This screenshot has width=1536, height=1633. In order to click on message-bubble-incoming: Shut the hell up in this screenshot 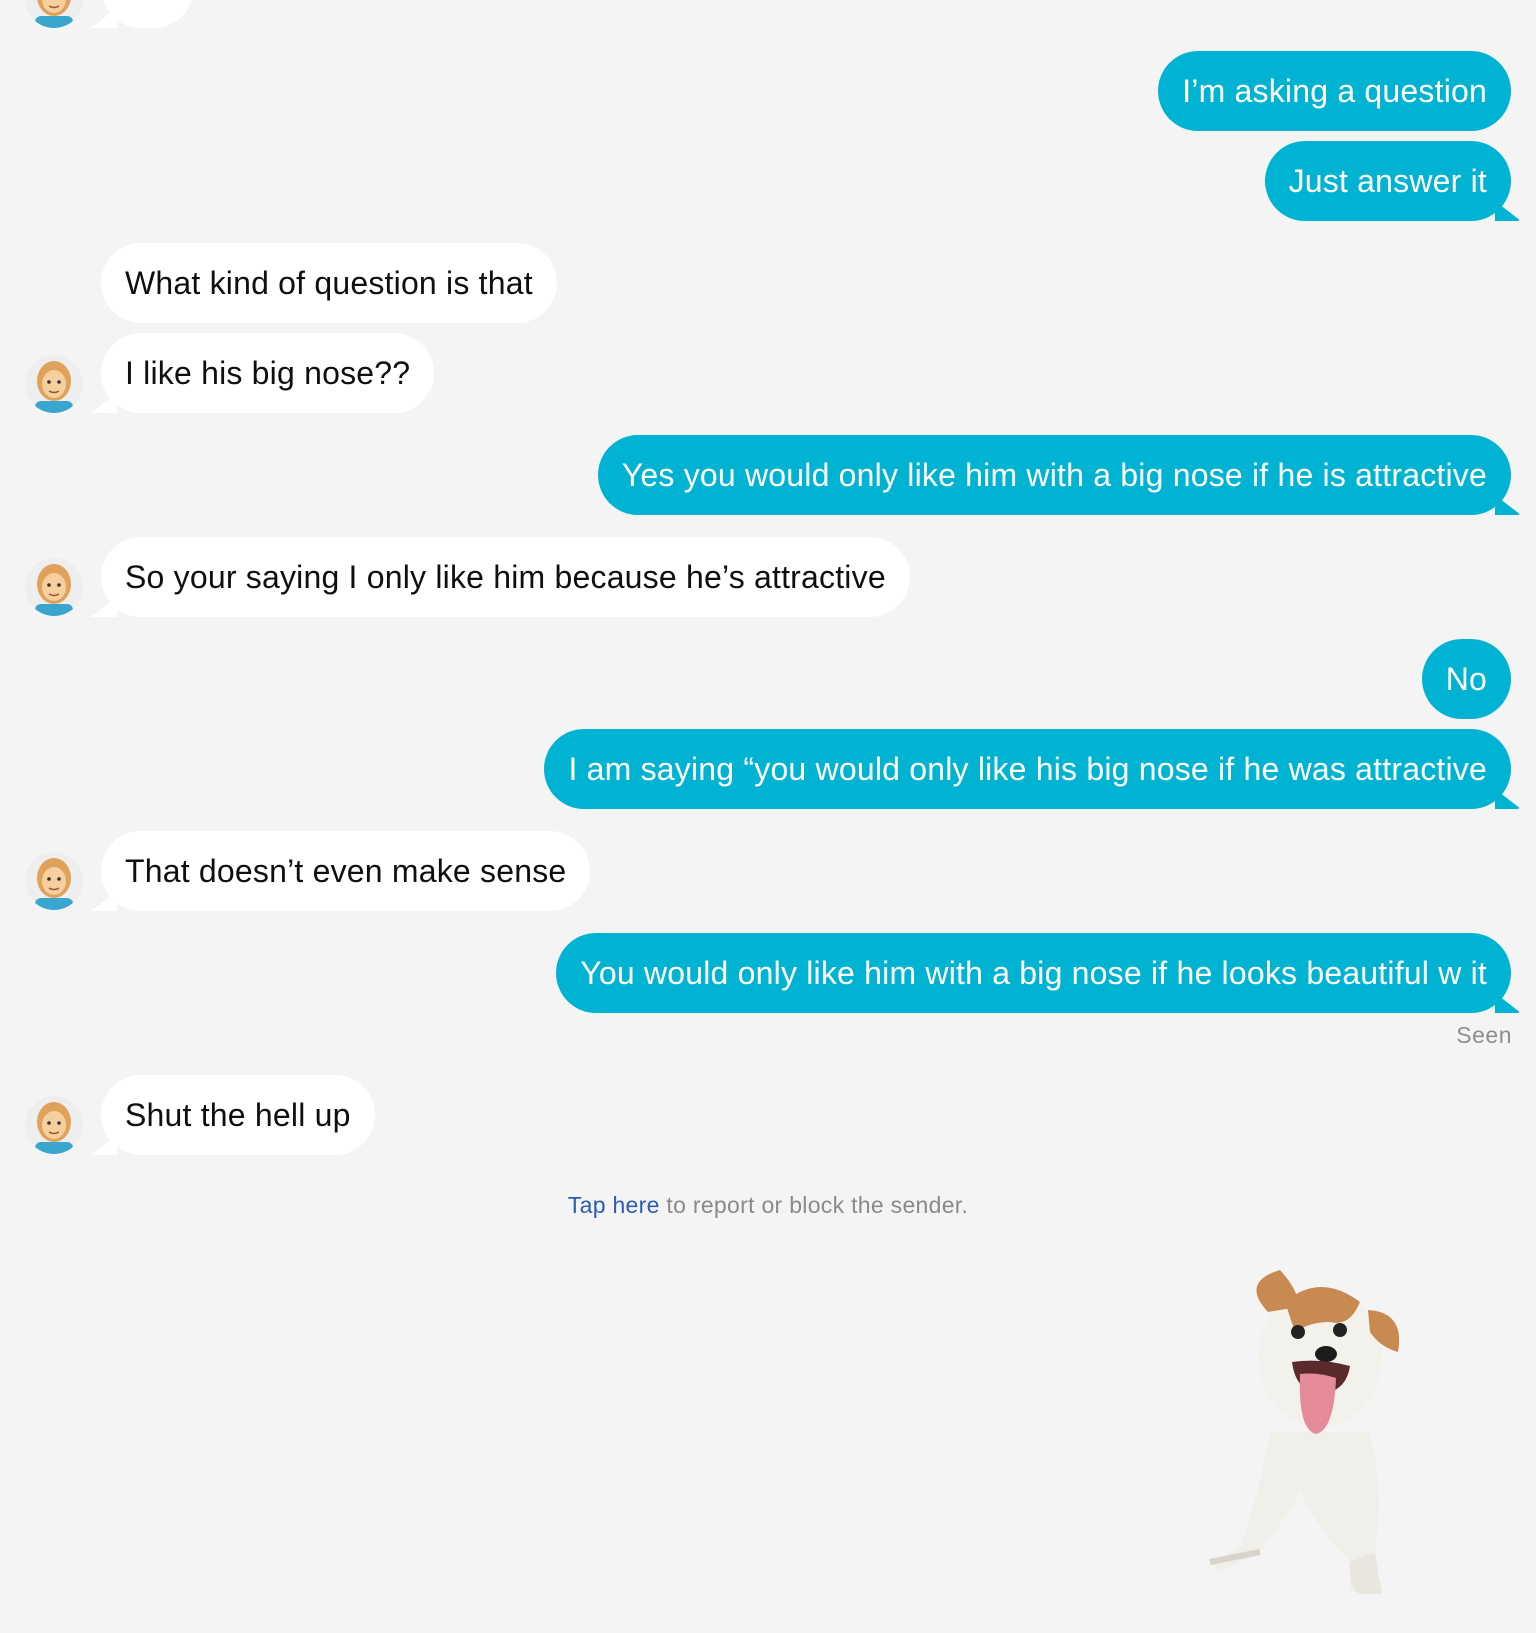, I will do `click(238, 1115)`.